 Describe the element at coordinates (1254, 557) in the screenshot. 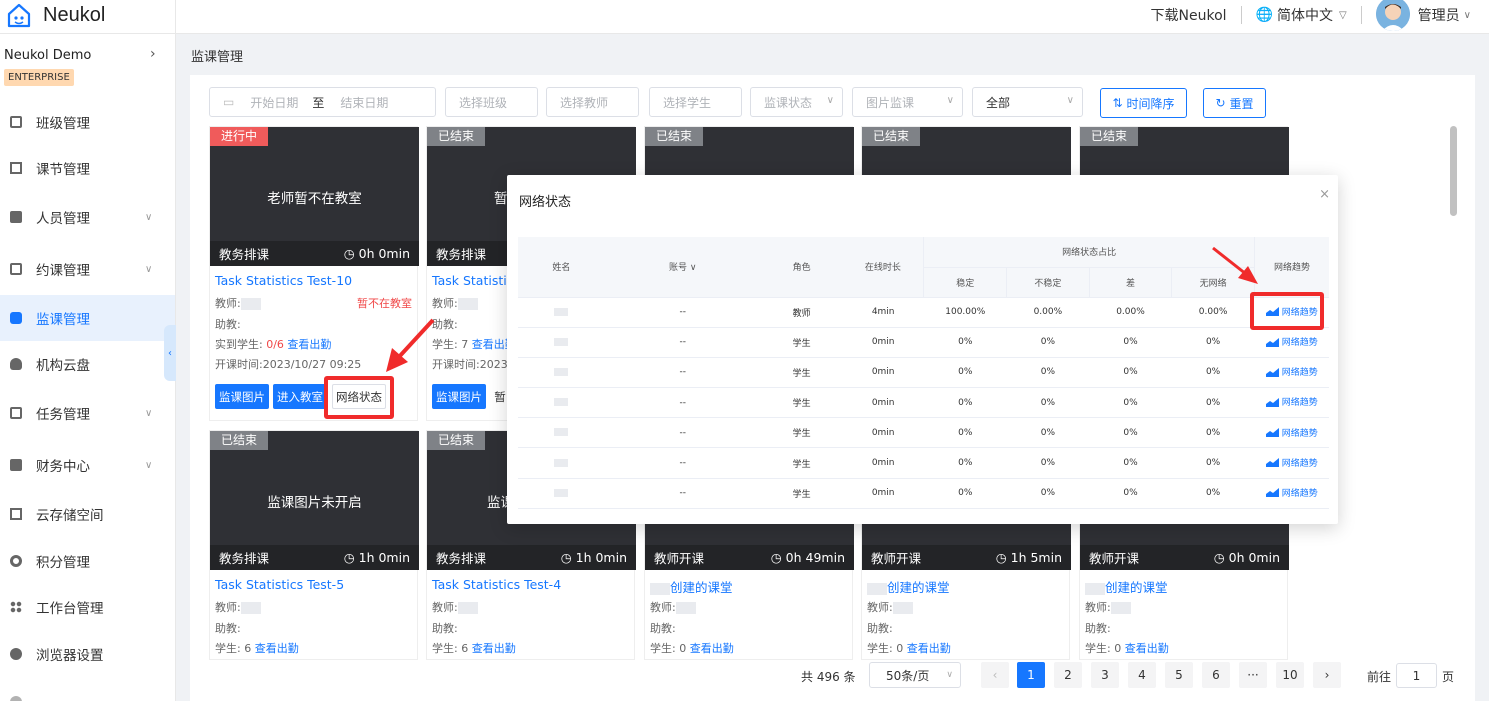

I see `duration: 0h 0min` at that location.